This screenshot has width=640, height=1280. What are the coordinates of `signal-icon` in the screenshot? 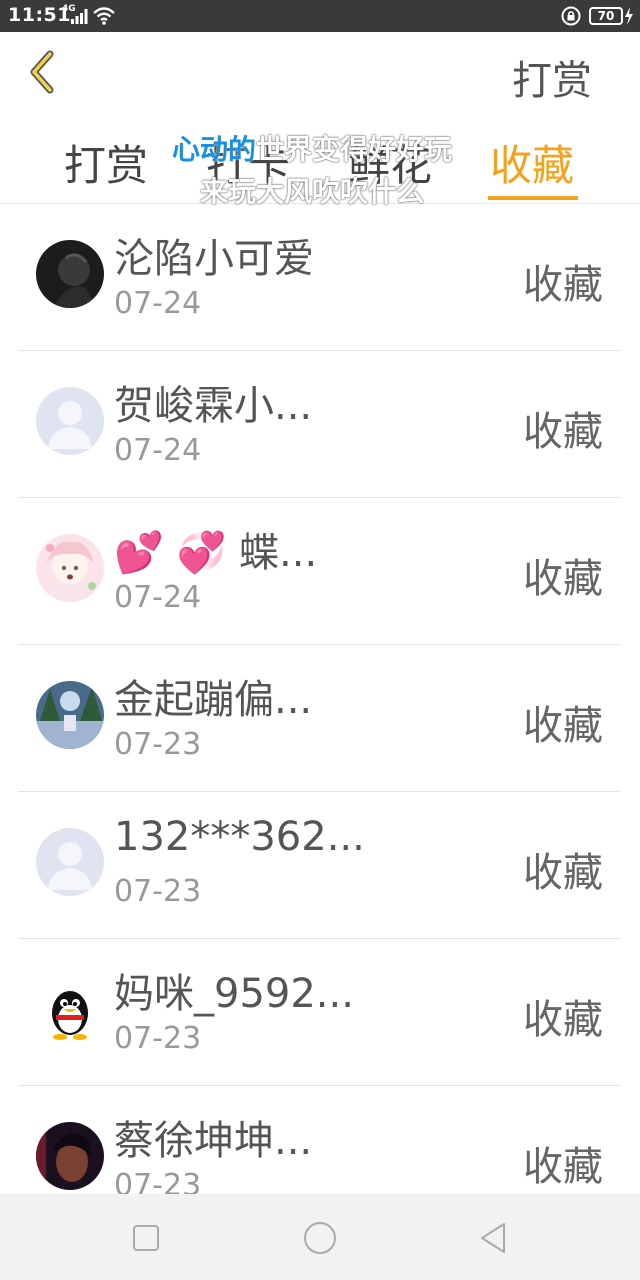 It's located at (79, 16).